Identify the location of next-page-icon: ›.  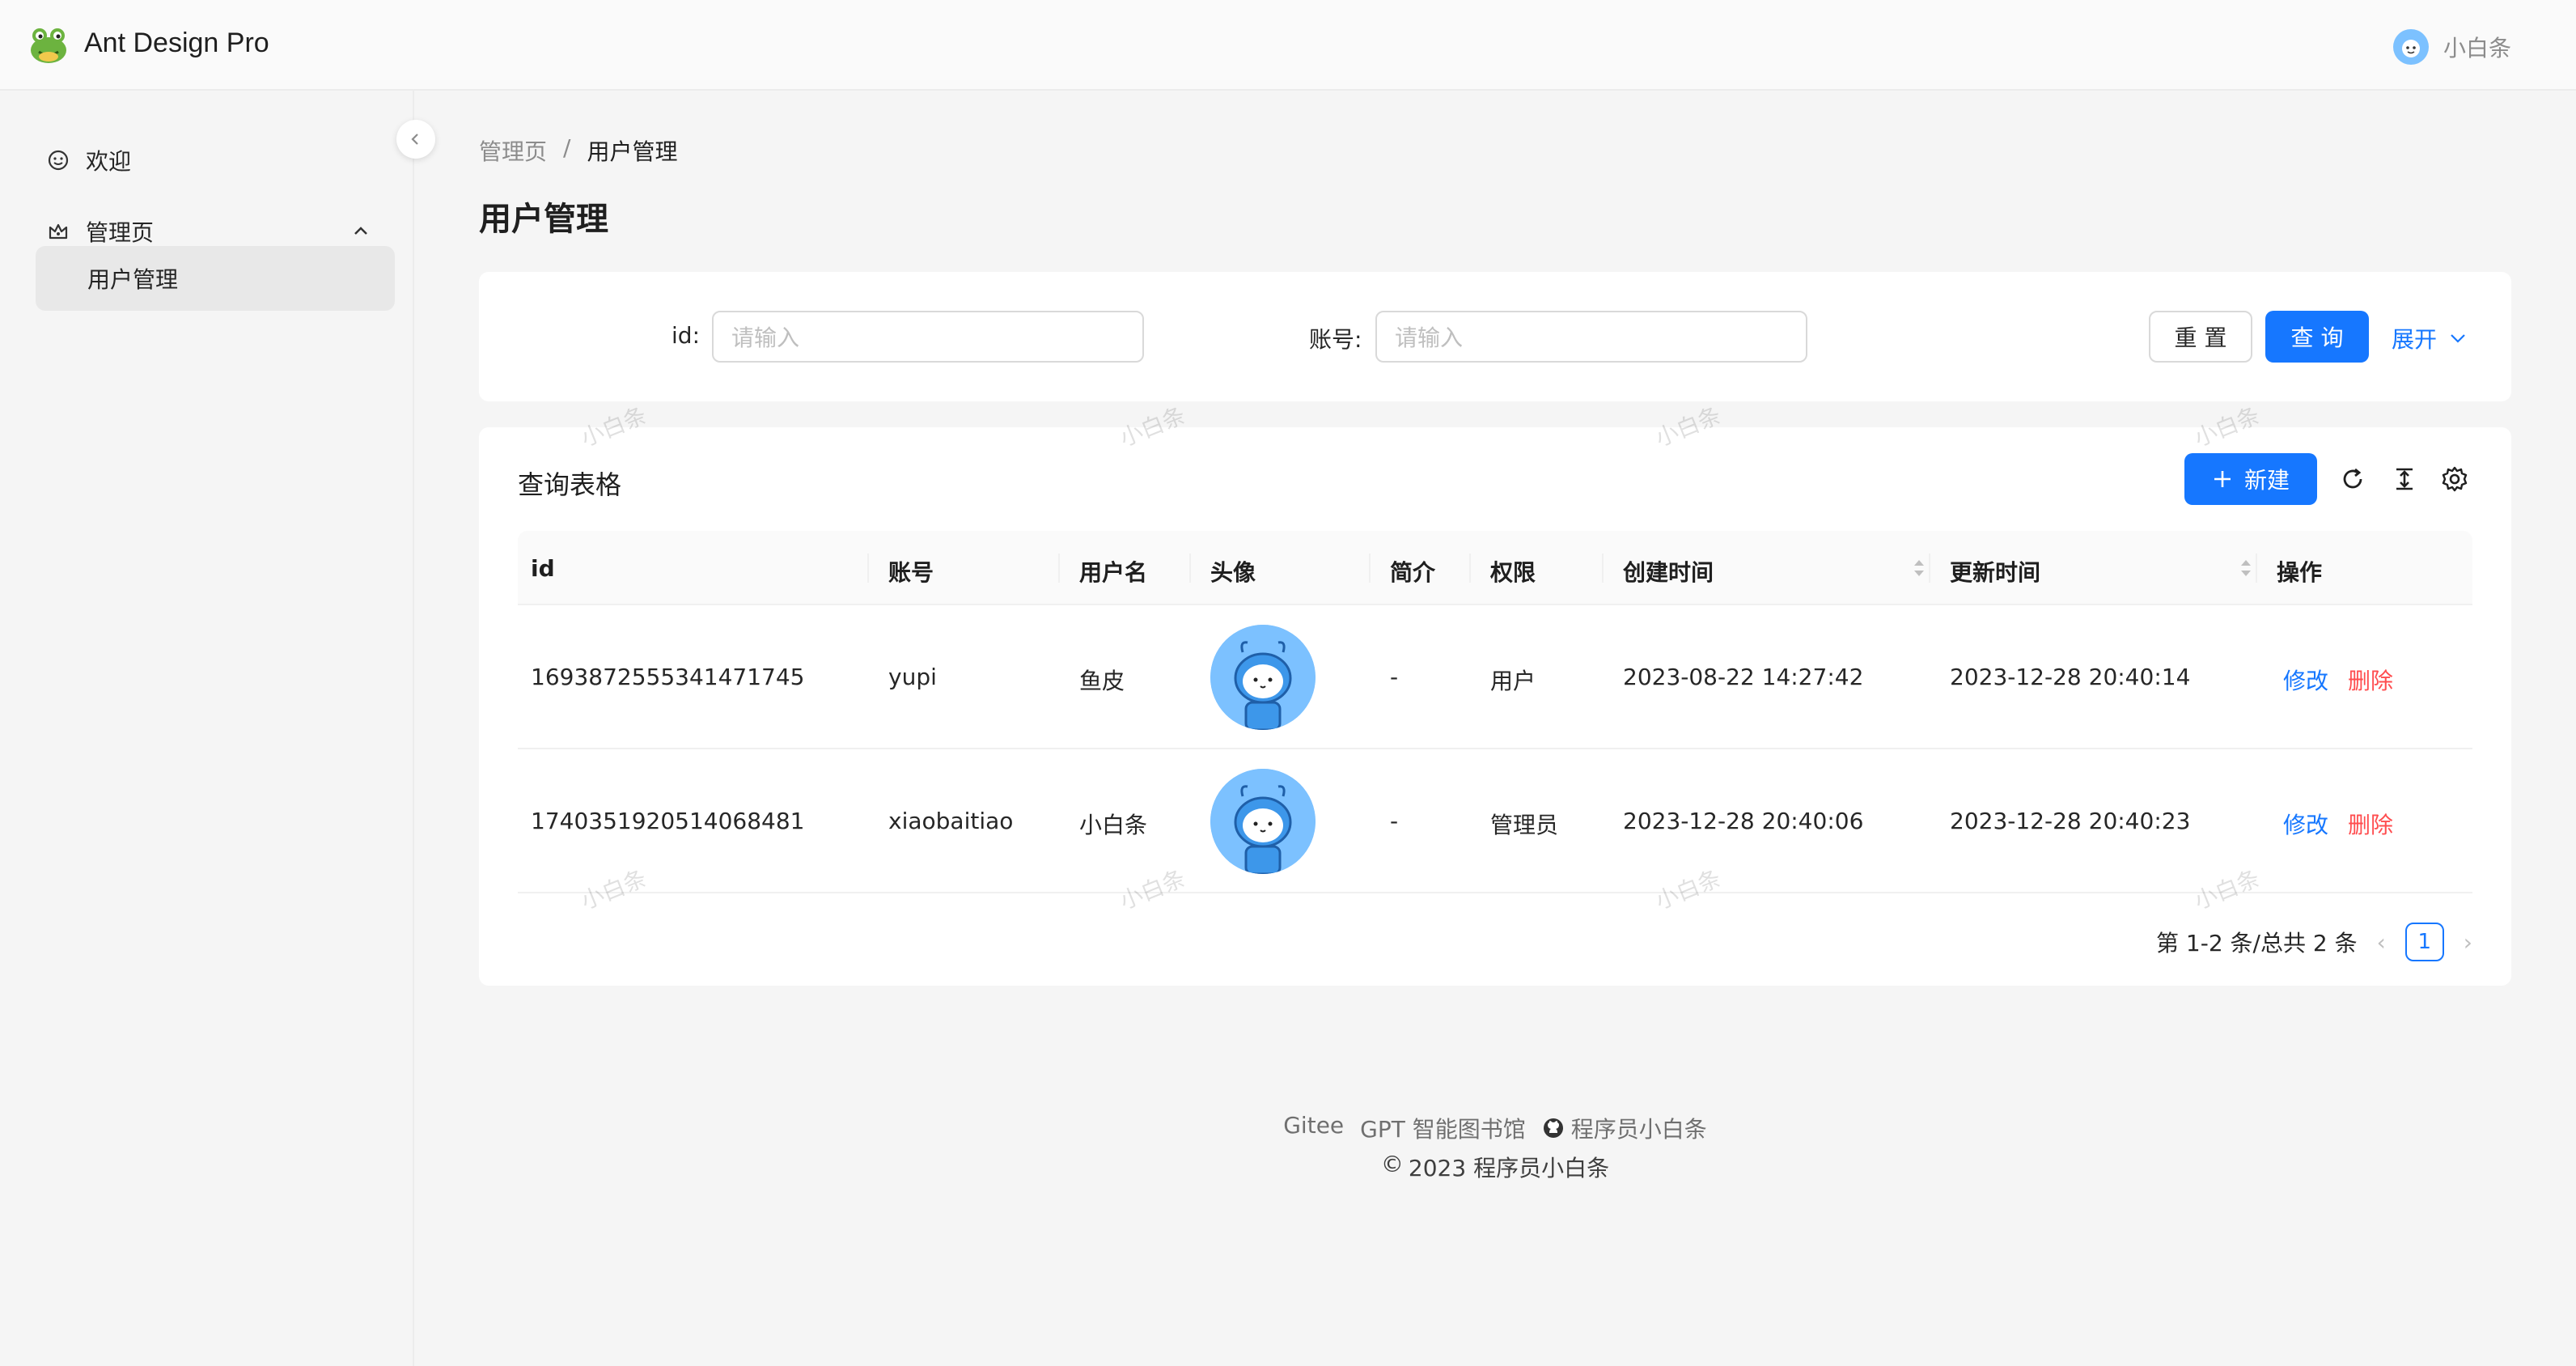
(2468, 942).